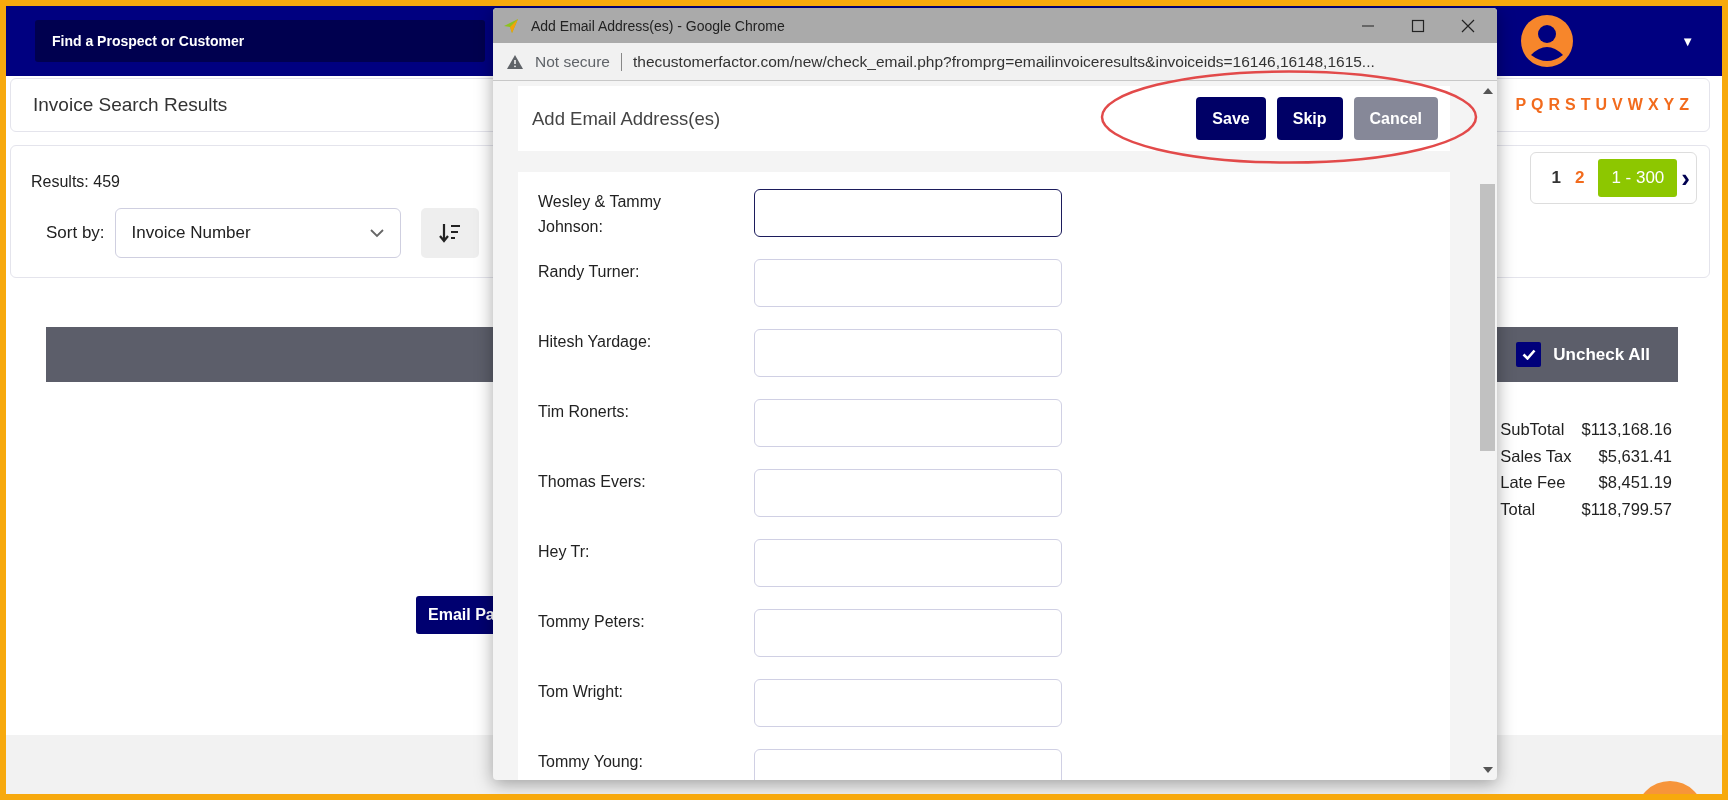 The image size is (1728, 800). Describe the element at coordinates (1418, 25) in the screenshot. I see `maximize-icon` at that location.